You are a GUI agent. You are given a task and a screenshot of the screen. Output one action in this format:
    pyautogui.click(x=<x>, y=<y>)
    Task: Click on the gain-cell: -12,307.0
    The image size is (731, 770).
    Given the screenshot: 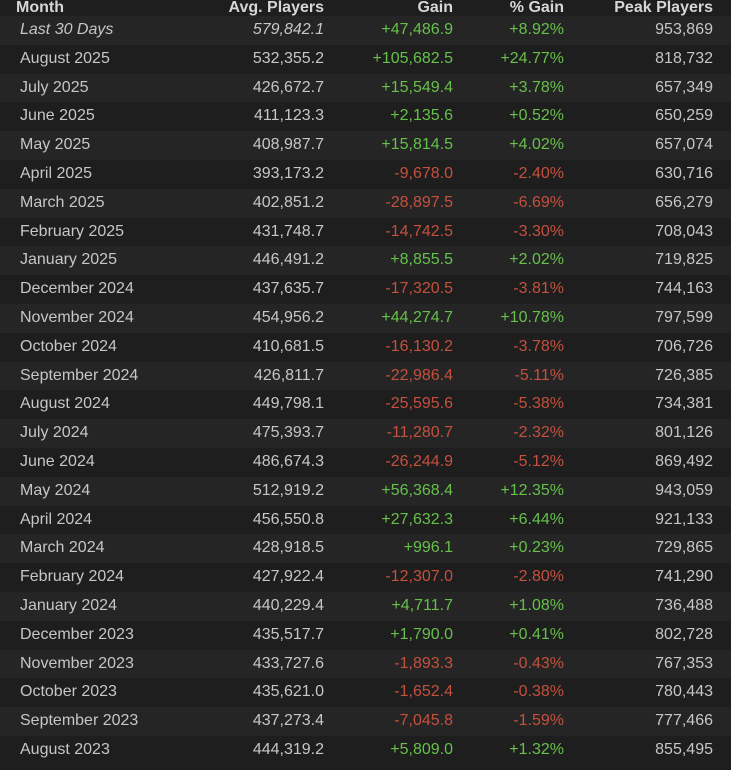 What is the action you would take?
    pyautogui.click(x=419, y=577)
    